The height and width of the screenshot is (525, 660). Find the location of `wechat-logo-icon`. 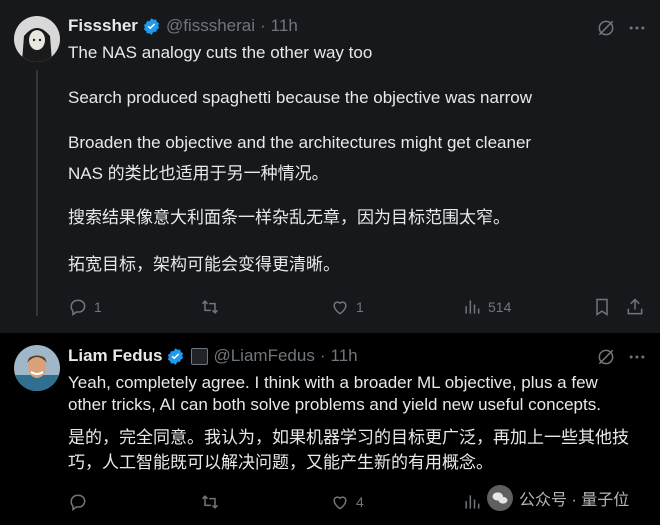

wechat-logo-icon is located at coordinates (500, 498).